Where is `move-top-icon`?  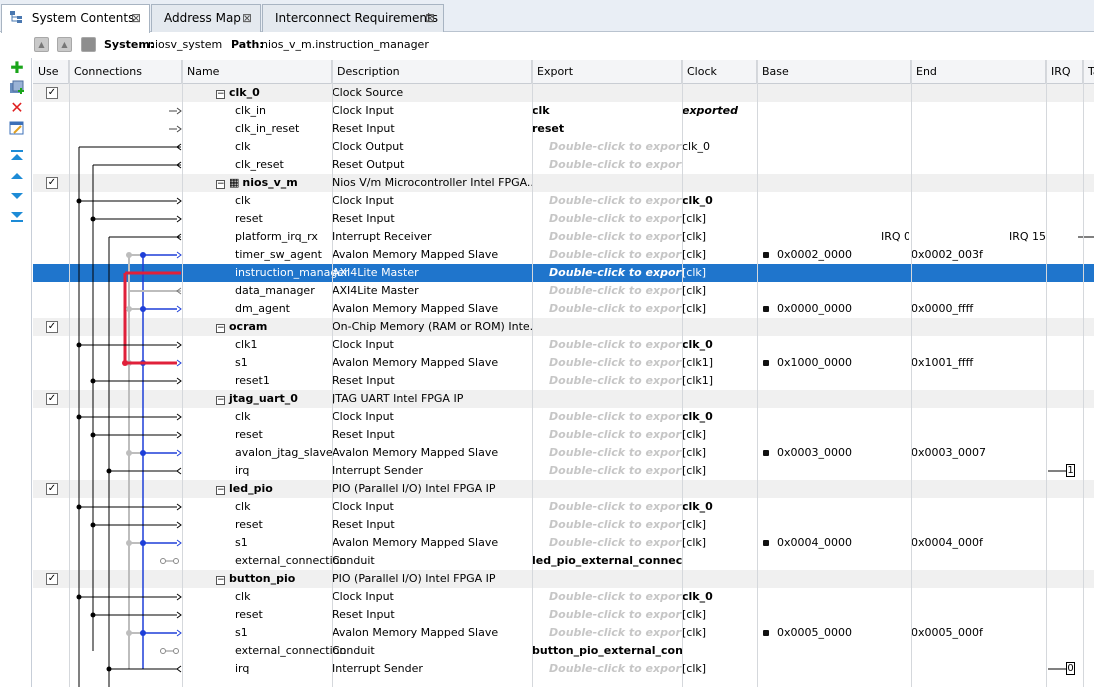
move-top-icon is located at coordinates (17, 156).